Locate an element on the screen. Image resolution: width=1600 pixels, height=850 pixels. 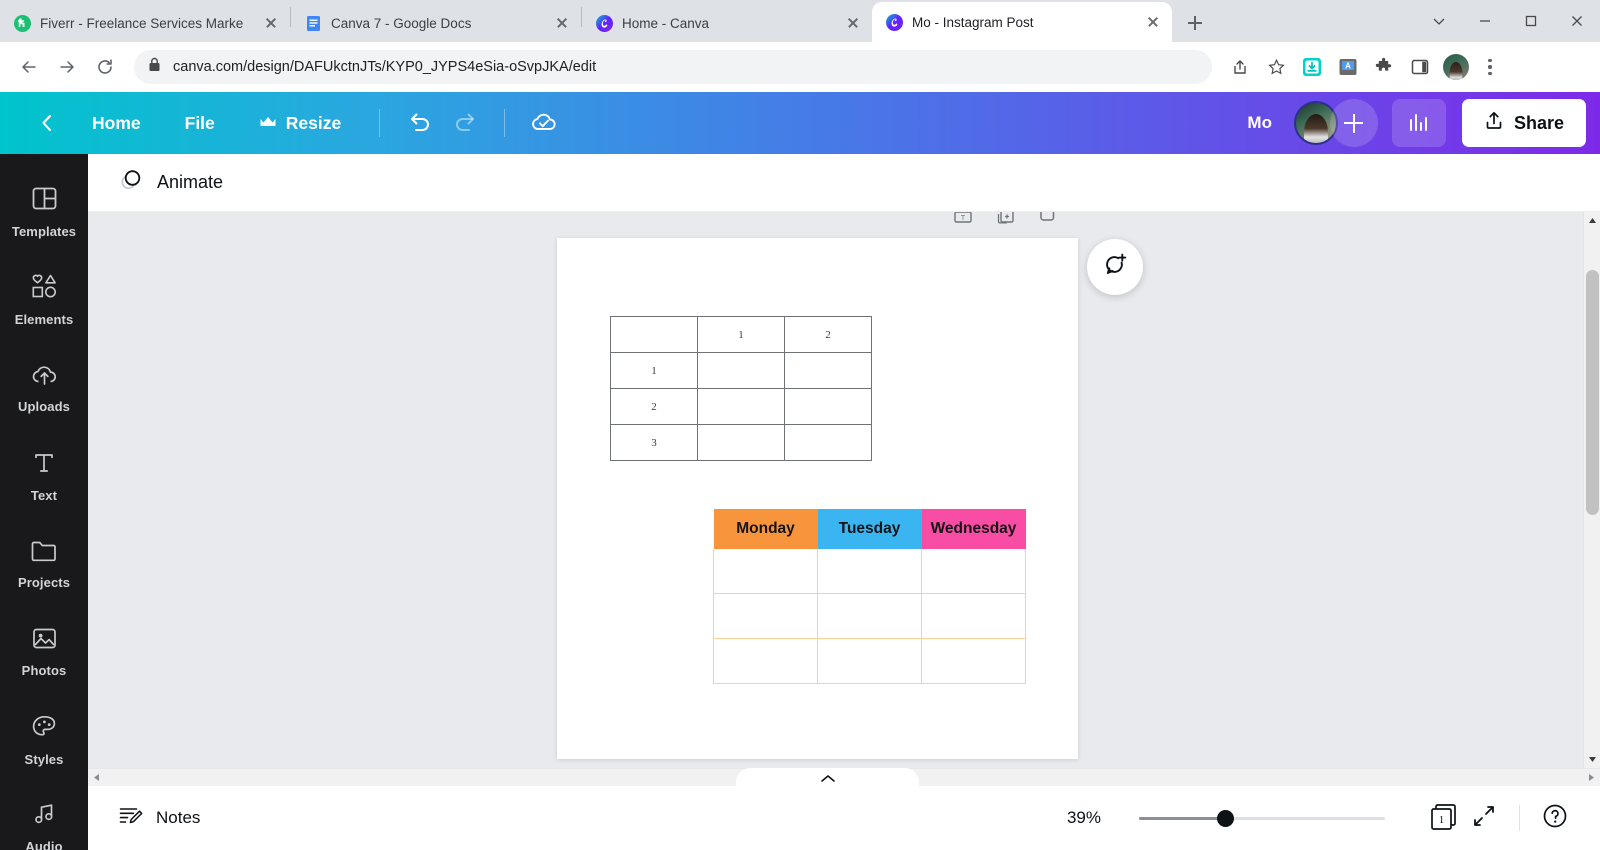
bookmark-star-icon is located at coordinates (1276, 67).